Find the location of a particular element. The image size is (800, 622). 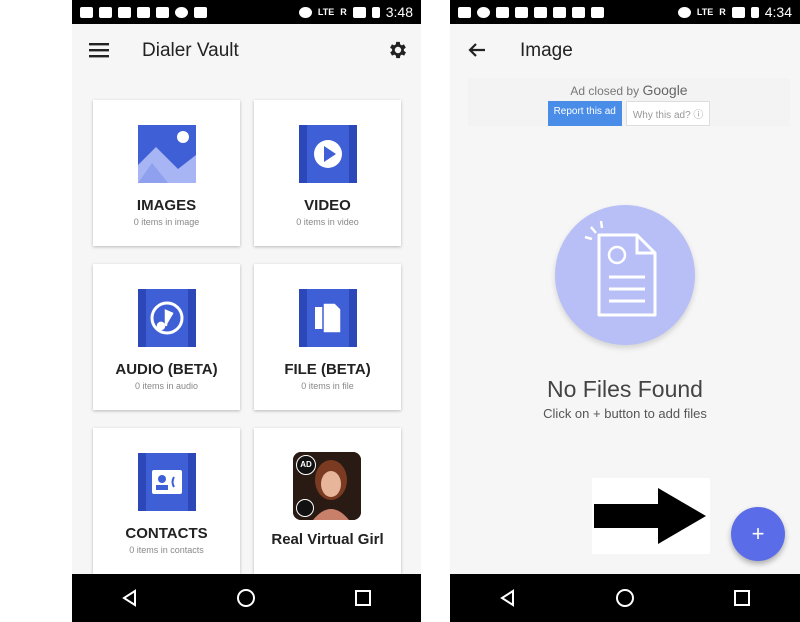

why-ad-button: Why this ad? ⓘ is located at coordinates (668, 113).